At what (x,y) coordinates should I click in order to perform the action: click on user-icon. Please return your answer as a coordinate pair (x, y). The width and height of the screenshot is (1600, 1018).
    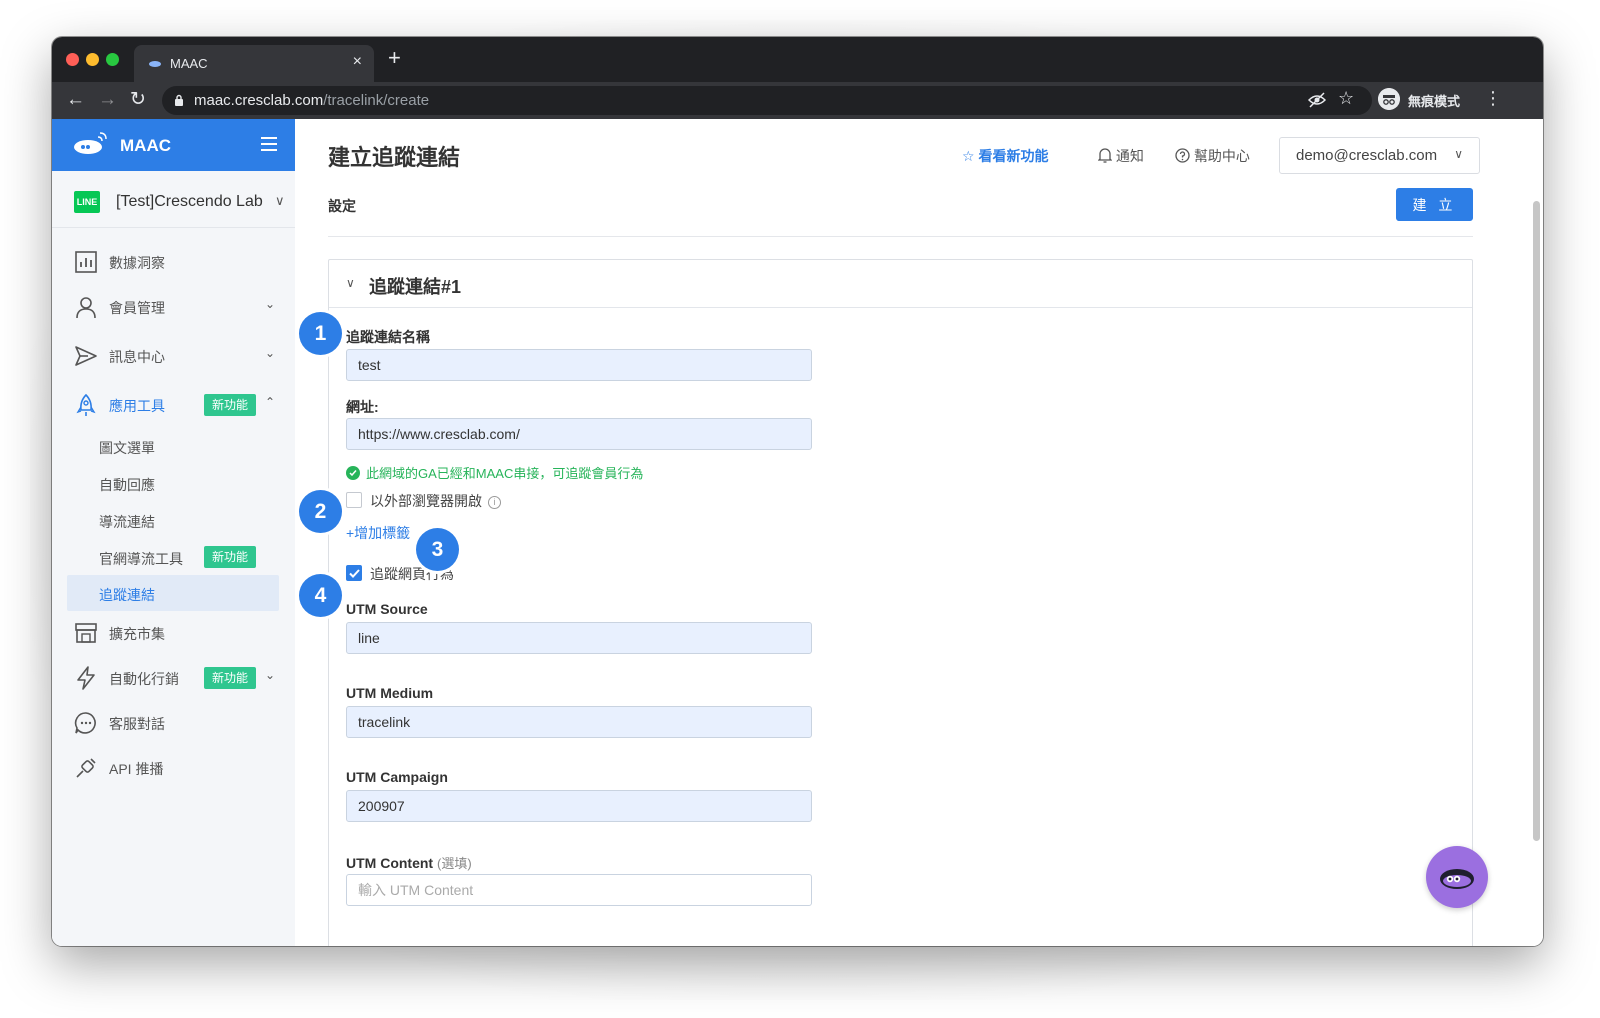
    Looking at the image, I should click on (86, 308).